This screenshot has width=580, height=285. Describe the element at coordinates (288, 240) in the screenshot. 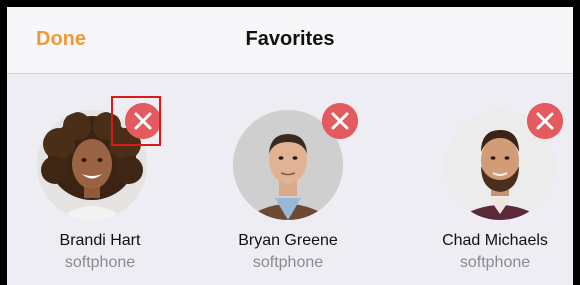

I see `contact-name: Bryan Greene` at that location.